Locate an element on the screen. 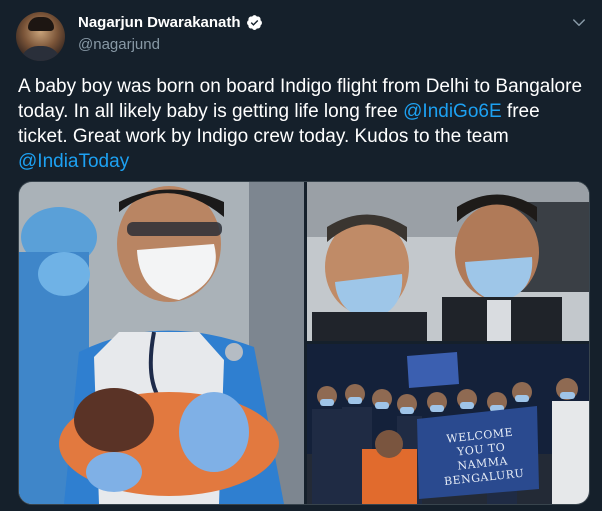 The width and height of the screenshot is (602, 511). welcome-banner-text: WELCOME YOU TO NAMMA BENGALURU is located at coordinates (481, 456).